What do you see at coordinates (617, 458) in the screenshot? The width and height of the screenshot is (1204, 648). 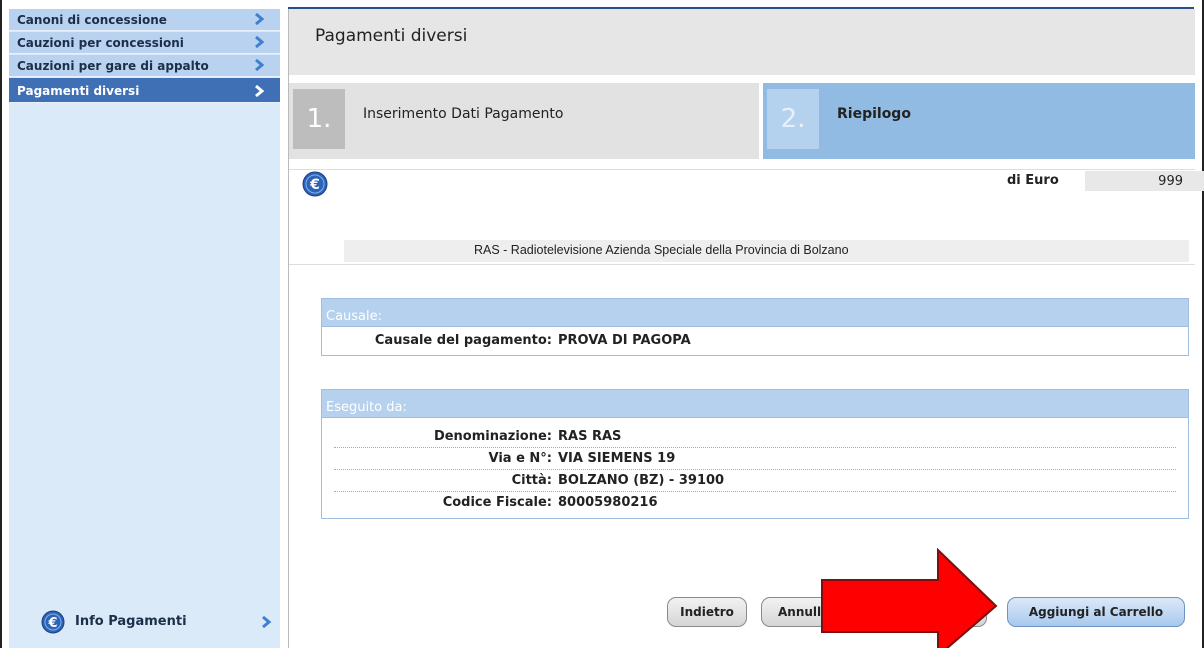 I see `detail-value: VIA SIEMENS 19` at bounding box center [617, 458].